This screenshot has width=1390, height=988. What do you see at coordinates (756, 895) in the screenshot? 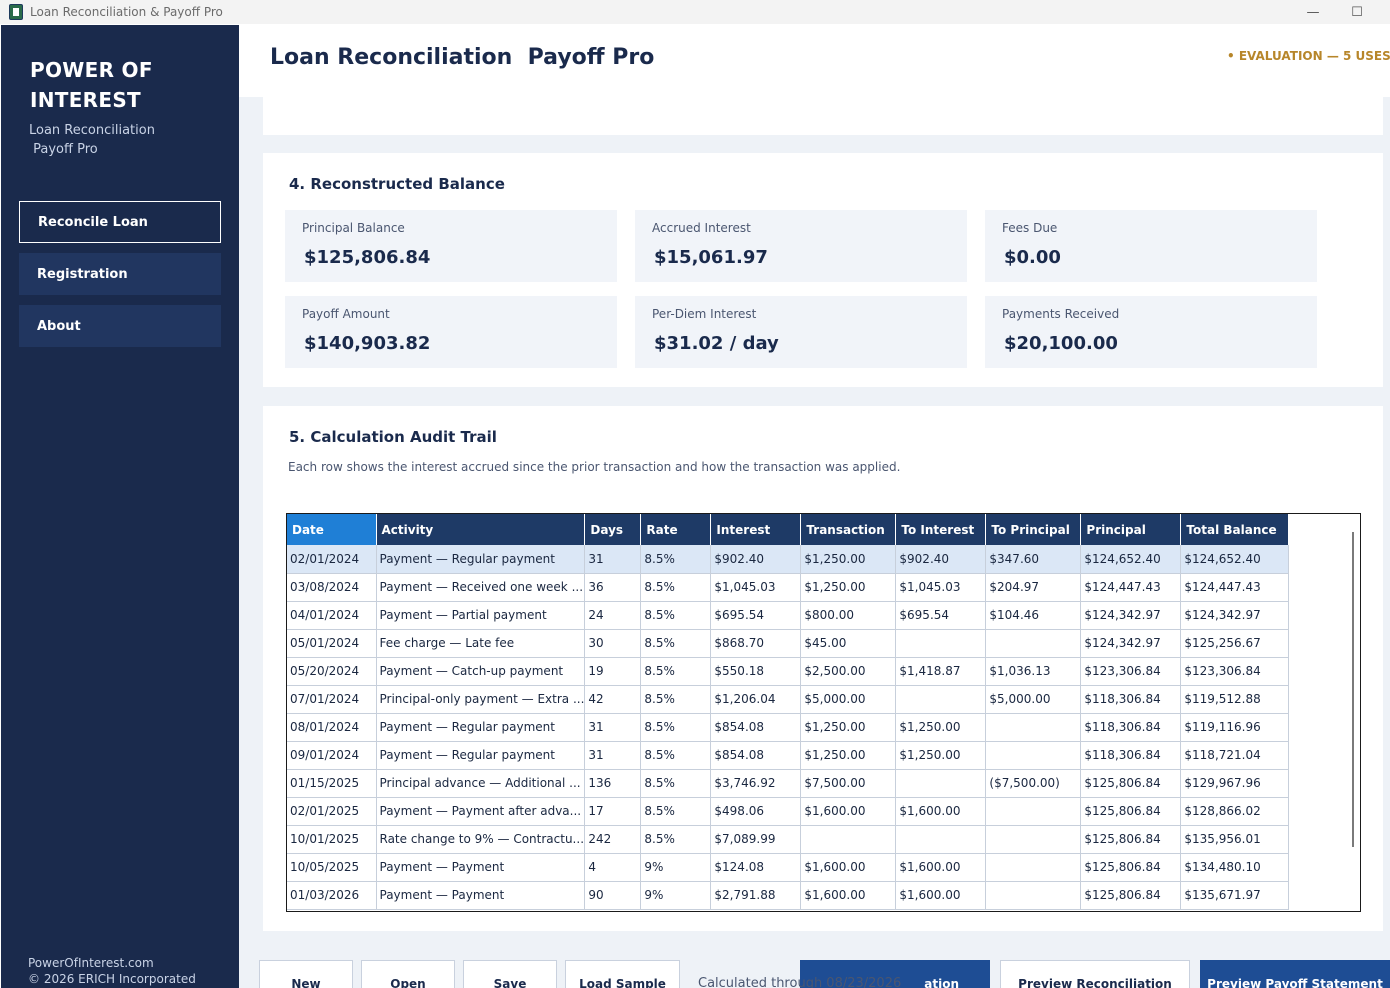
I see `table-cell: $2,791.88` at bounding box center [756, 895].